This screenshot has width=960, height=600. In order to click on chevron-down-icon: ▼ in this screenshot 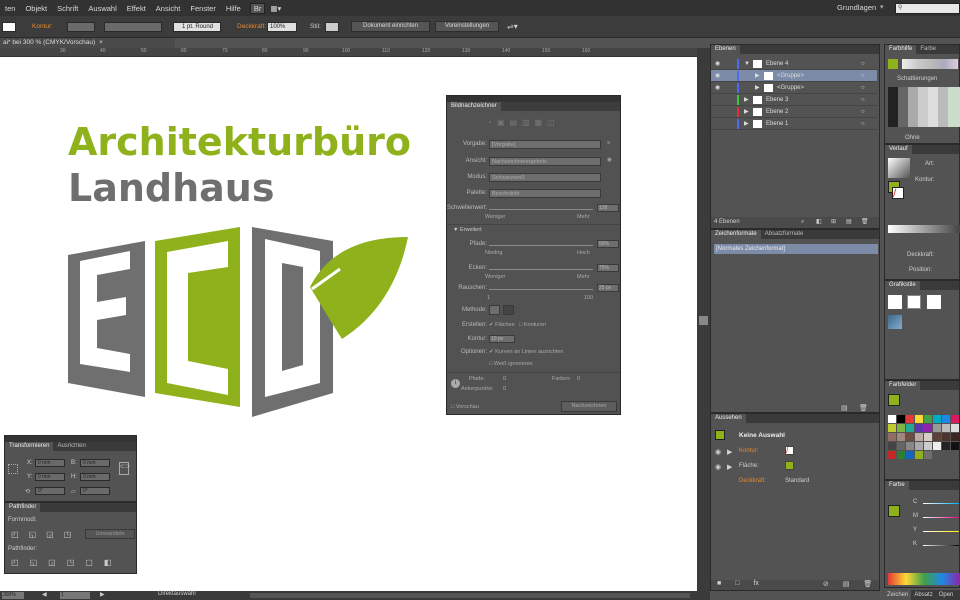, I will do `click(747, 64)`.